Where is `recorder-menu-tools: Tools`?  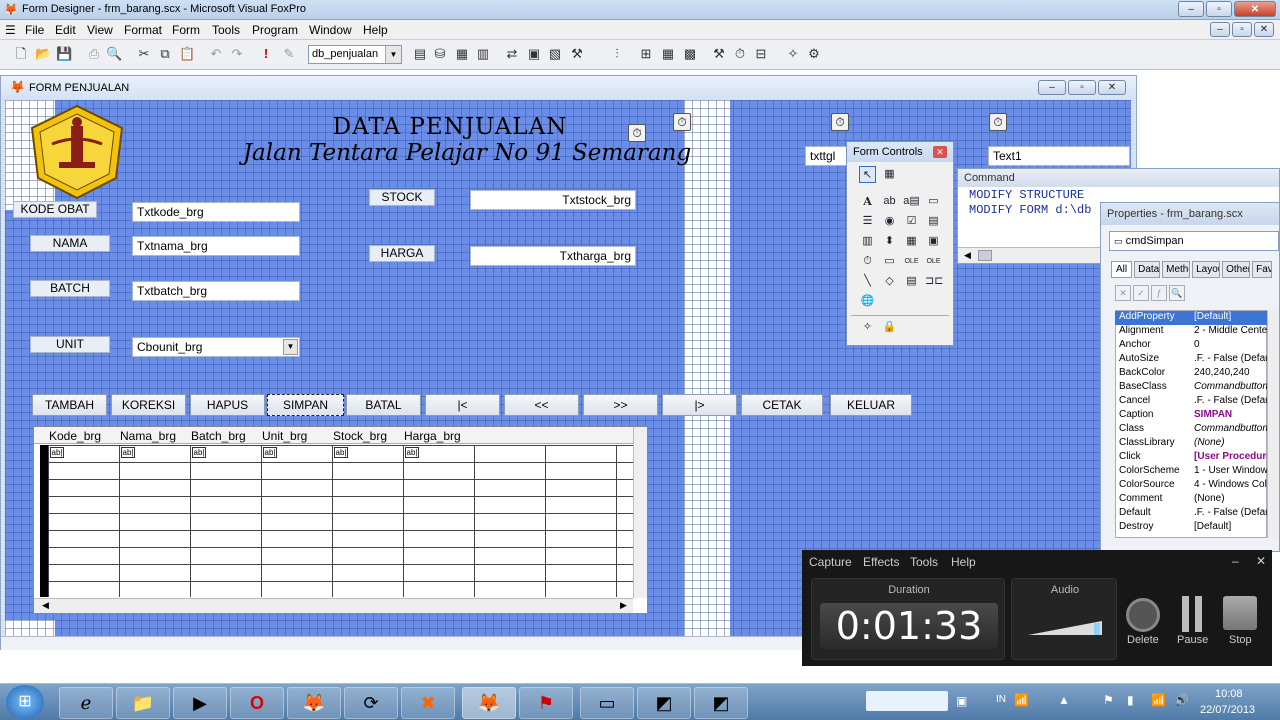
recorder-menu-tools: Tools is located at coordinates (924, 562).